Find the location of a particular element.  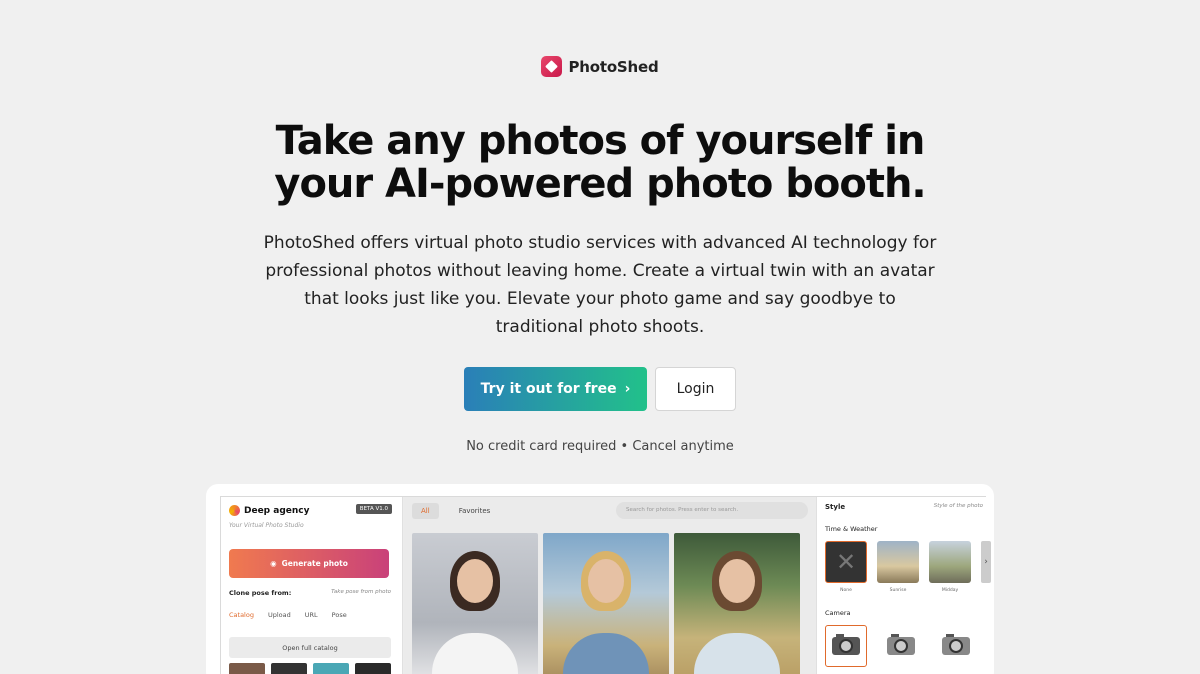

generate-photo-button: ◉ Generate photo is located at coordinates (309, 563).